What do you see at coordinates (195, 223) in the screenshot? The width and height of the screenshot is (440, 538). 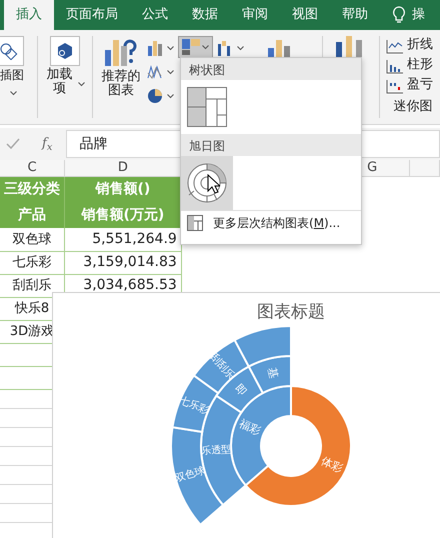 I see `hierarchy-chart-icon` at bounding box center [195, 223].